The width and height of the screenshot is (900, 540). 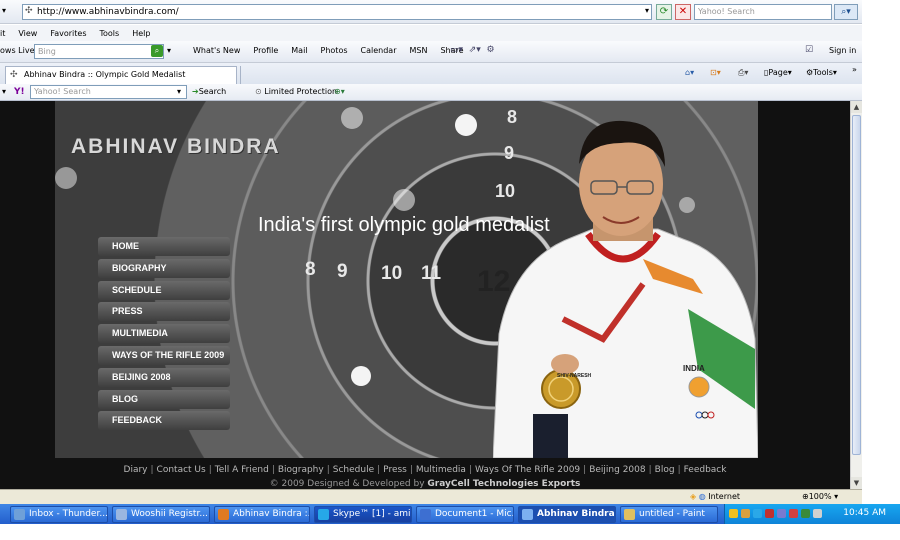 What do you see at coordinates (379, 50) in the screenshot?
I see `link-calendar: Calendar` at bounding box center [379, 50].